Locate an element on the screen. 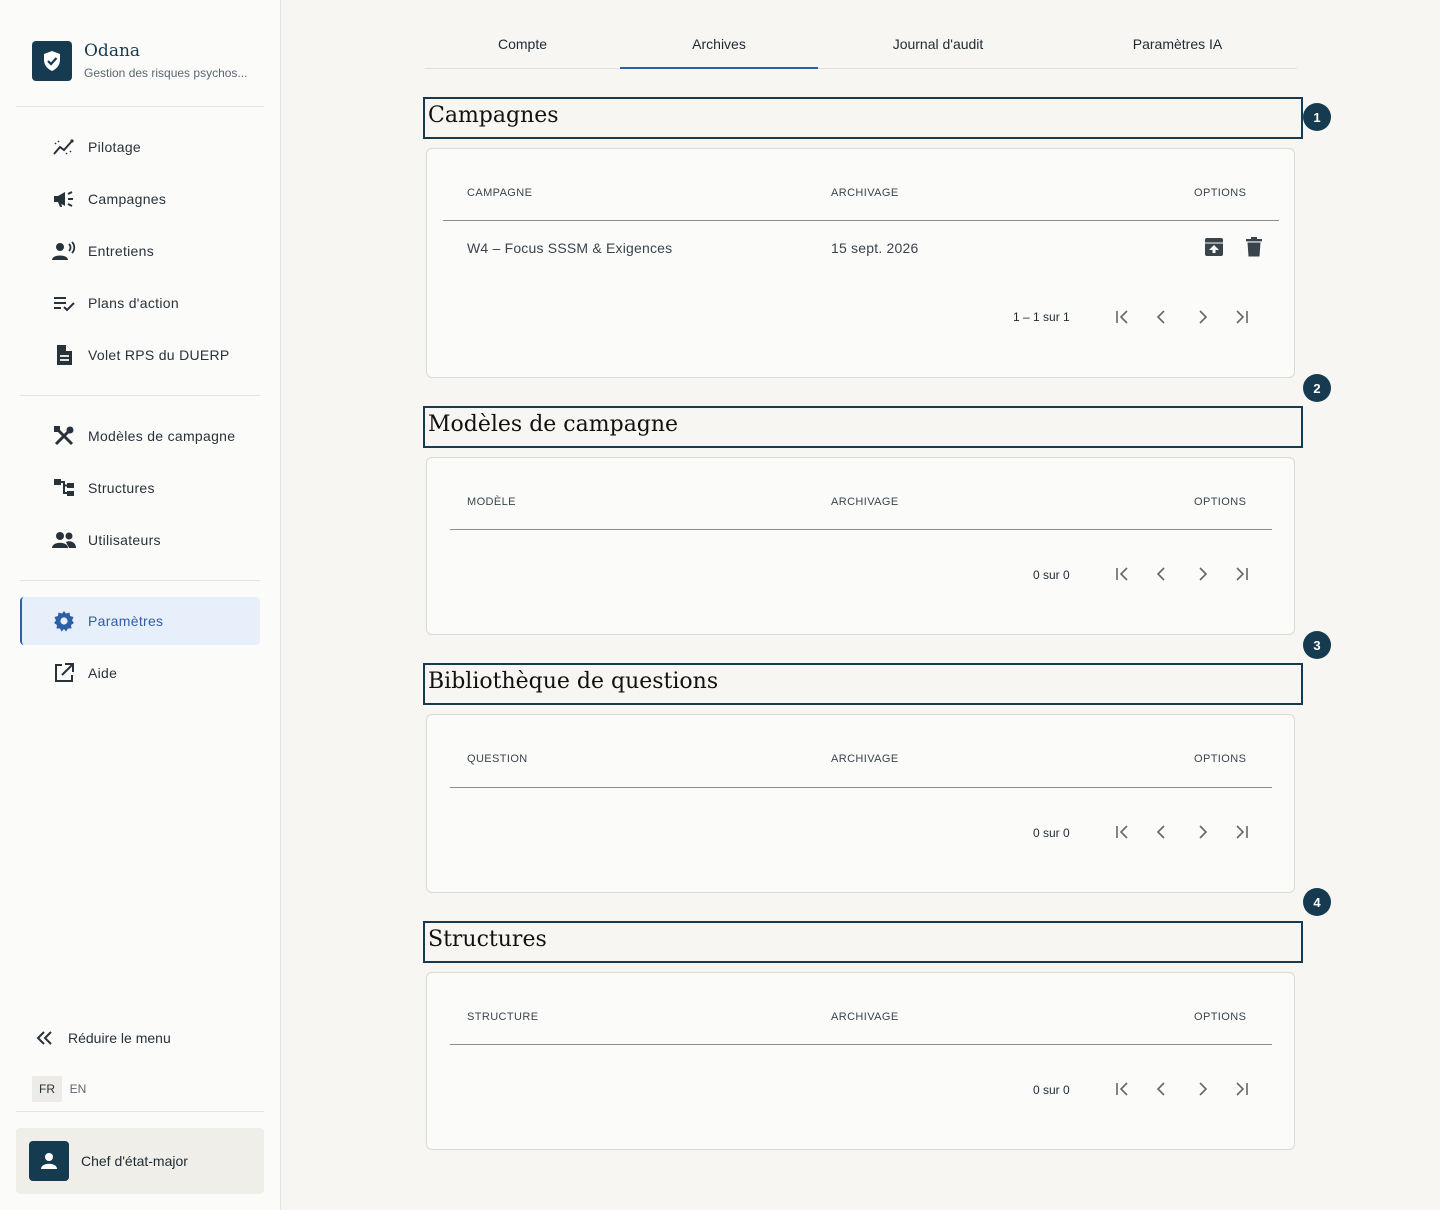 Image resolution: width=1440 pixels, height=1210 pixels. nav-item-label: Pilotage is located at coordinates (114, 147).